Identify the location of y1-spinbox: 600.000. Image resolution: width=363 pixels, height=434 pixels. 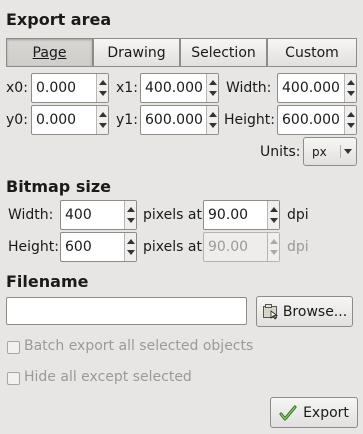
(179, 120).